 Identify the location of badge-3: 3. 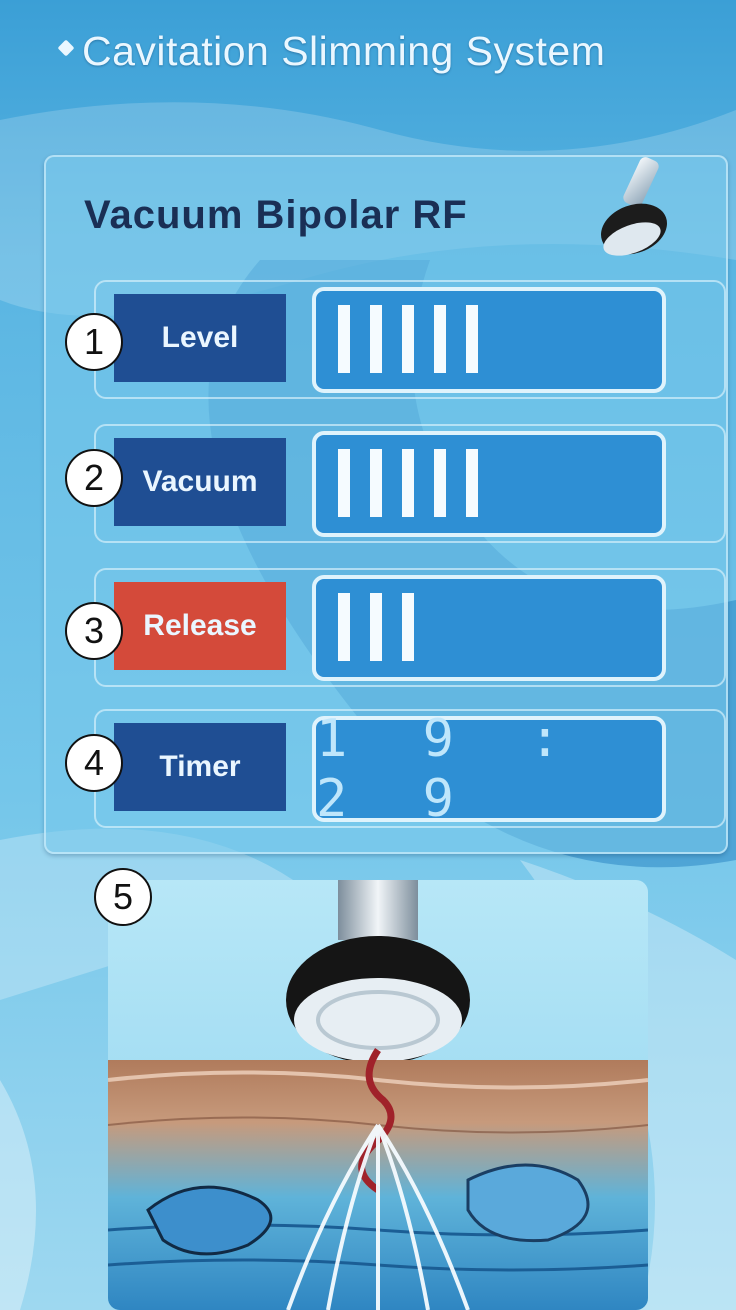
(94, 631).